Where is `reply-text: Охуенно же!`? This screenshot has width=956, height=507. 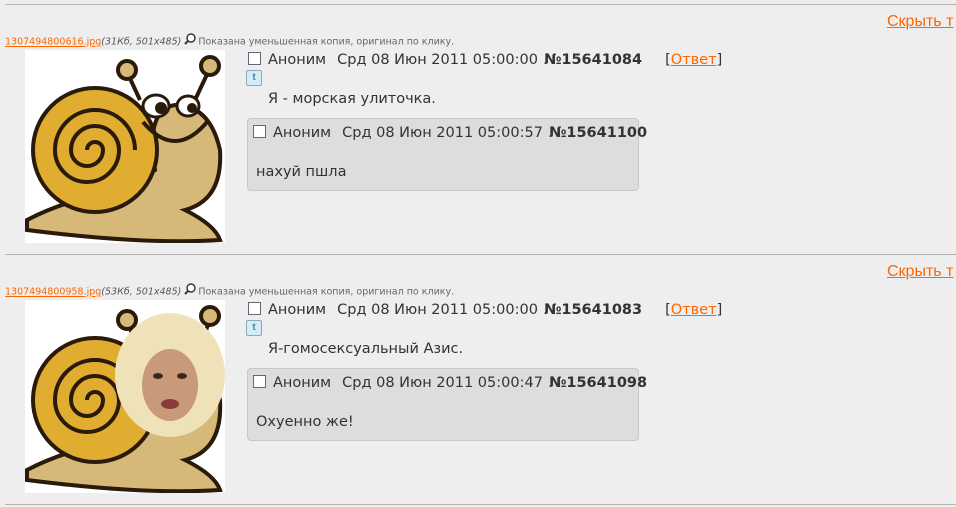
reply-text: Охуенно же! is located at coordinates (305, 422).